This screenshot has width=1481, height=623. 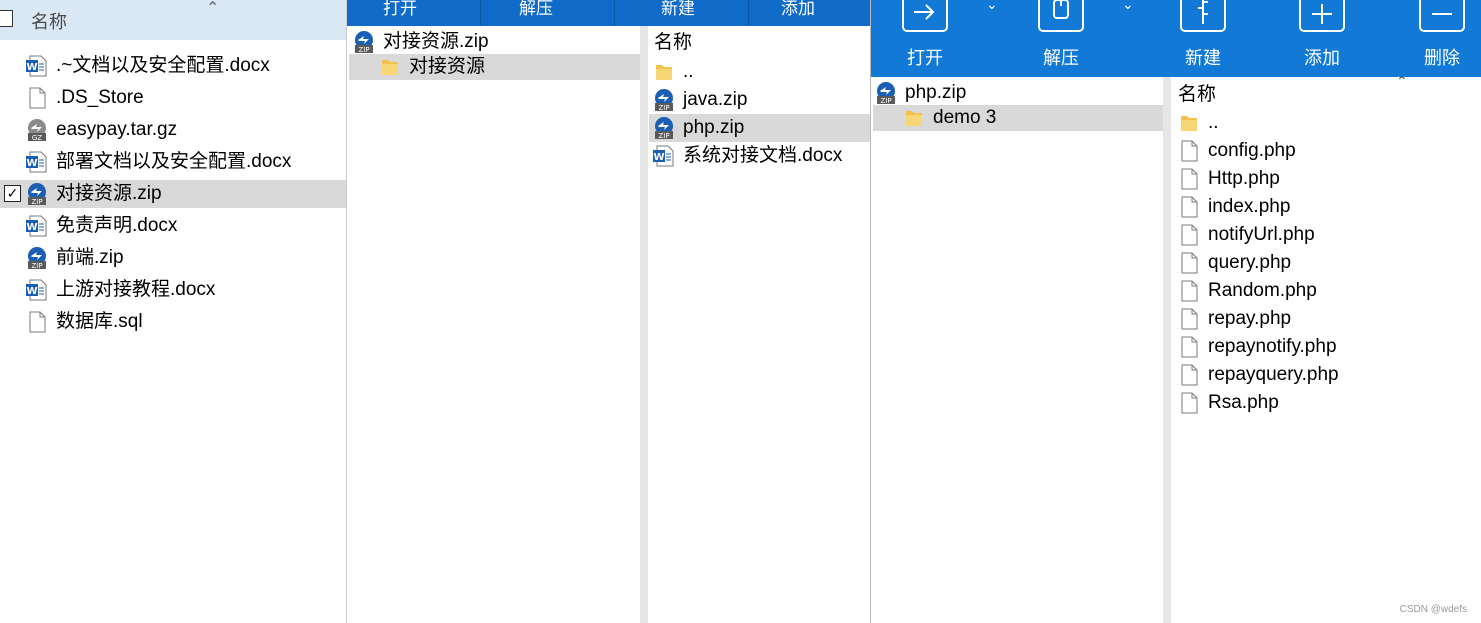 What do you see at coordinates (173, 194) in the screenshot?
I see `file-row: ✓ 对接资源.zip` at bounding box center [173, 194].